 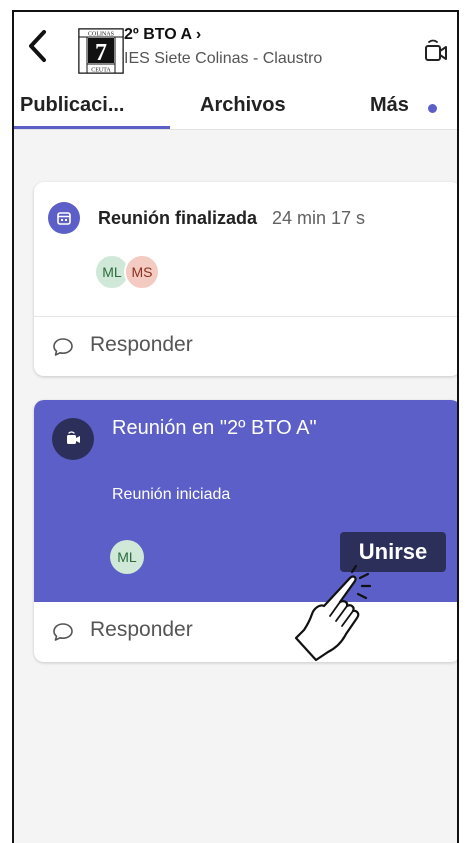 What do you see at coordinates (243, 105) in the screenshot?
I see `tab-archivos: Archivos` at bounding box center [243, 105].